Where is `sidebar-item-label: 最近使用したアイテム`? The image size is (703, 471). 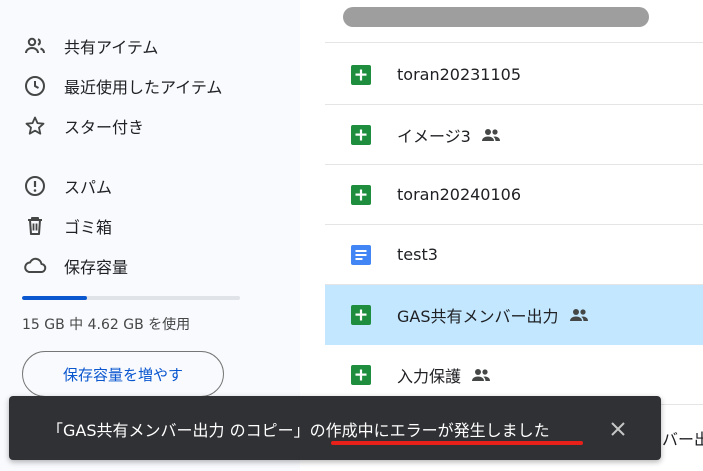
sidebar-item-label: 最近使用したアイテム is located at coordinates (143, 87).